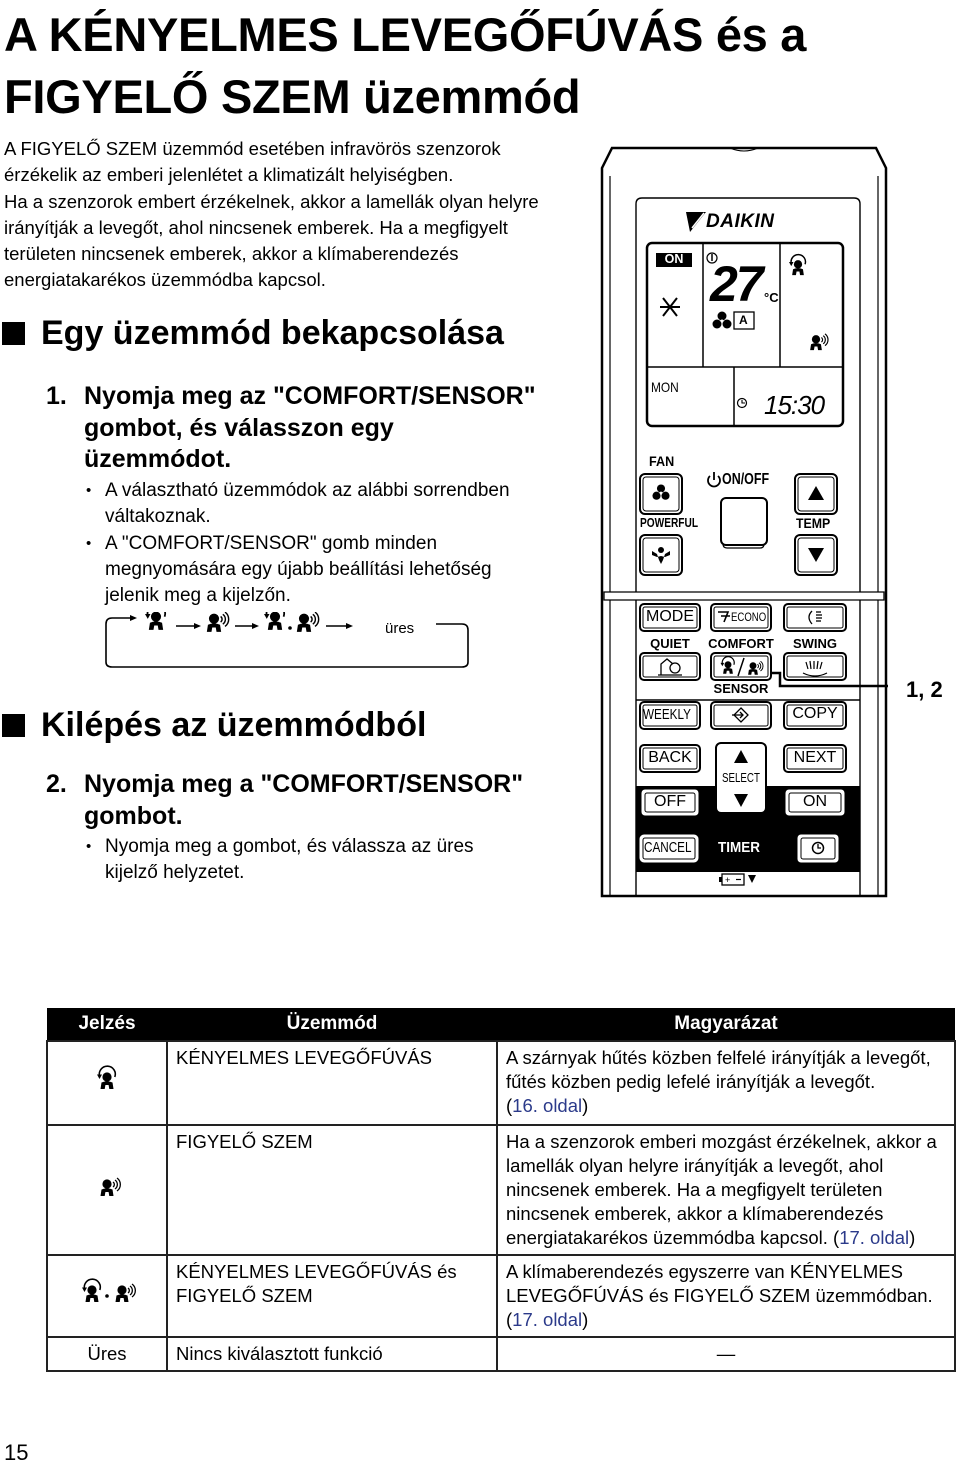  I want to click on page-ref-link: 16. oldal, so click(547, 1105).